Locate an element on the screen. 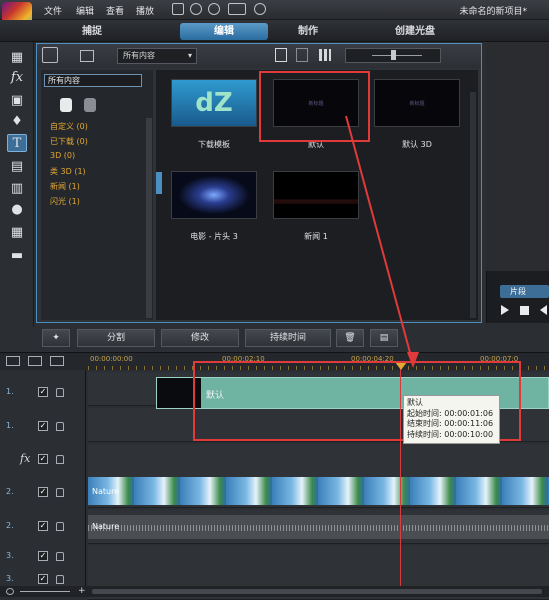 Image resolution: width=549 pixels, height=600 pixels. menu-play: 播放 is located at coordinates (145, 10).